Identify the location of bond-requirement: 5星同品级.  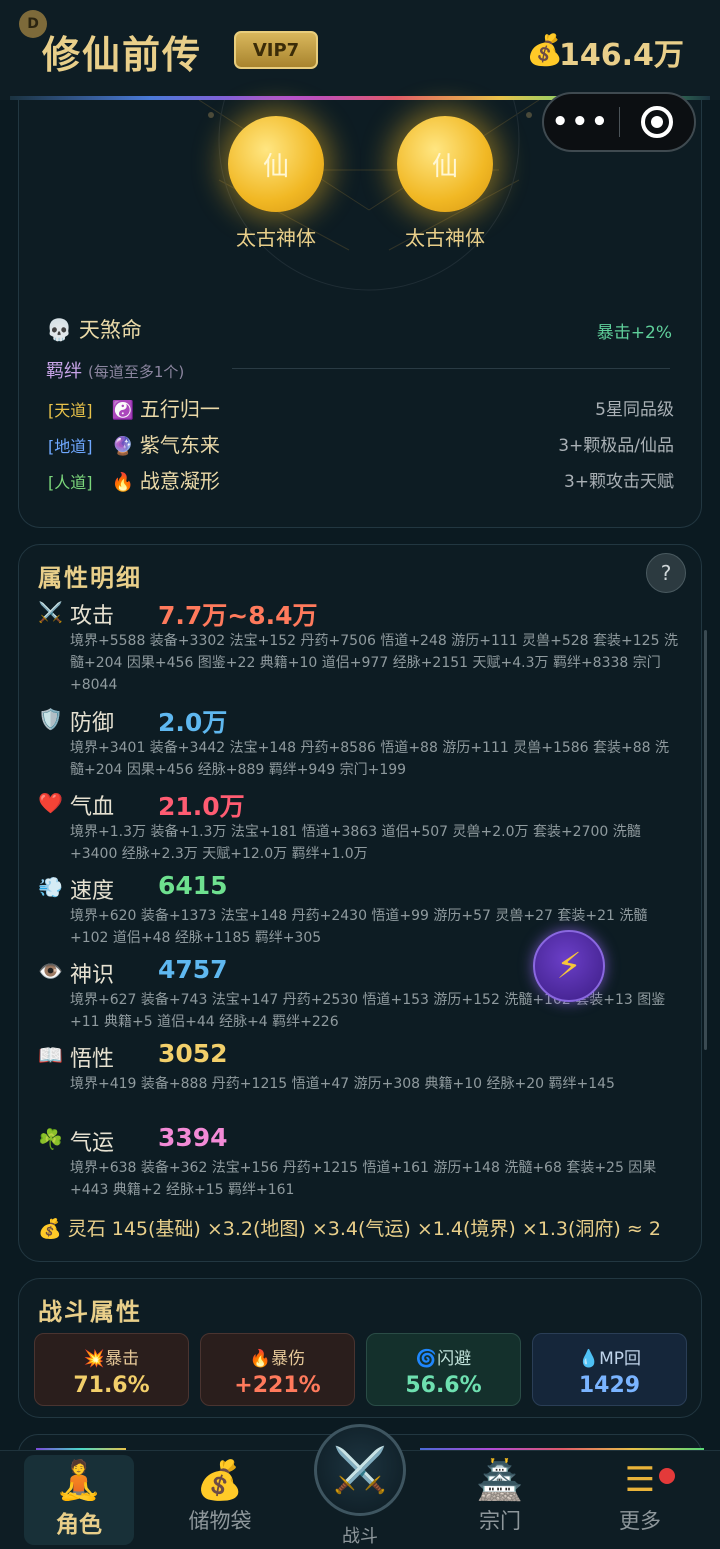
(634, 410).